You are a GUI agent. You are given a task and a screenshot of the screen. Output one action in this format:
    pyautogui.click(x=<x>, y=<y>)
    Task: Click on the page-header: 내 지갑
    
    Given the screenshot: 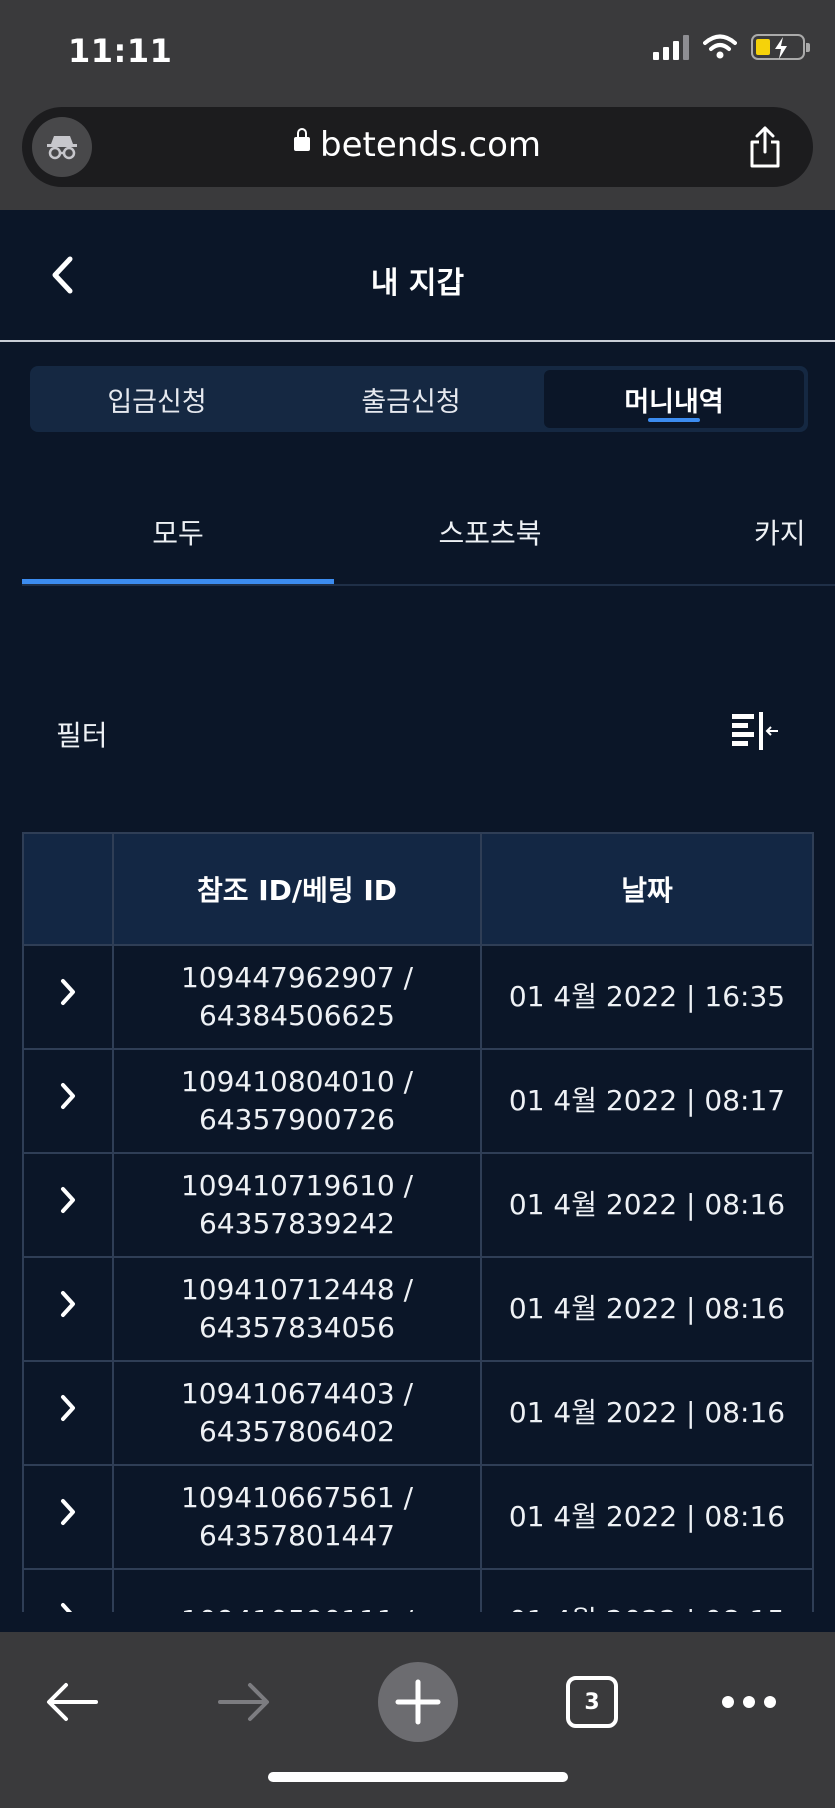 What is the action you would take?
    pyautogui.click(x=417, y=276)
    